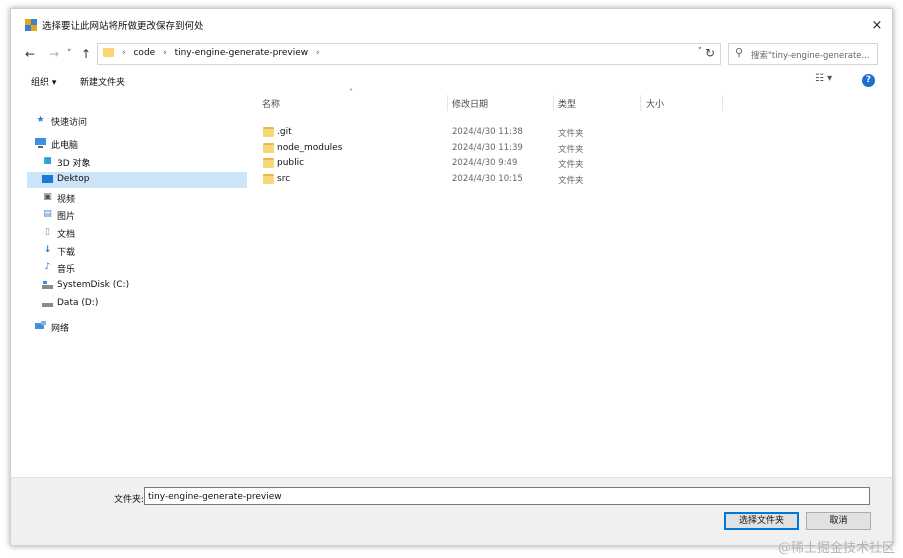 This screenshot has height=558, width=903. I want to click on up-button: ↑, so click(86, 54).